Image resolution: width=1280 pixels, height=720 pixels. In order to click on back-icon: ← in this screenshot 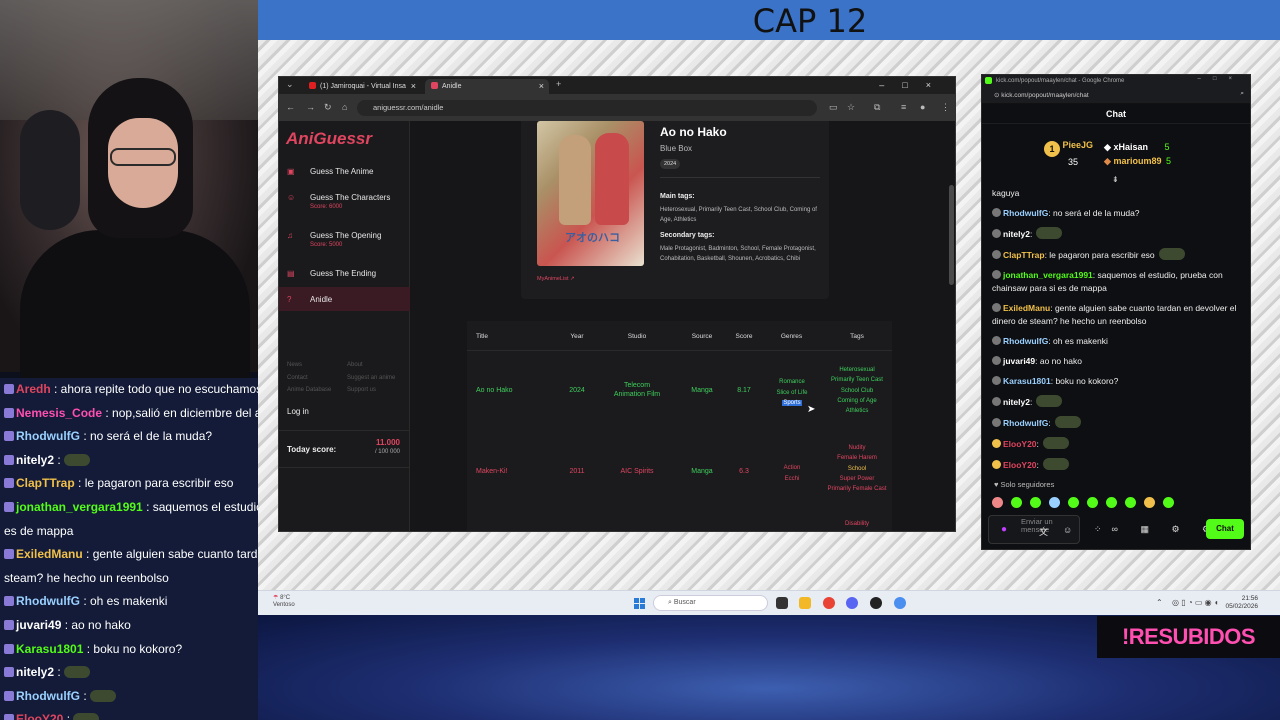, I will do `click(290, 107)`.